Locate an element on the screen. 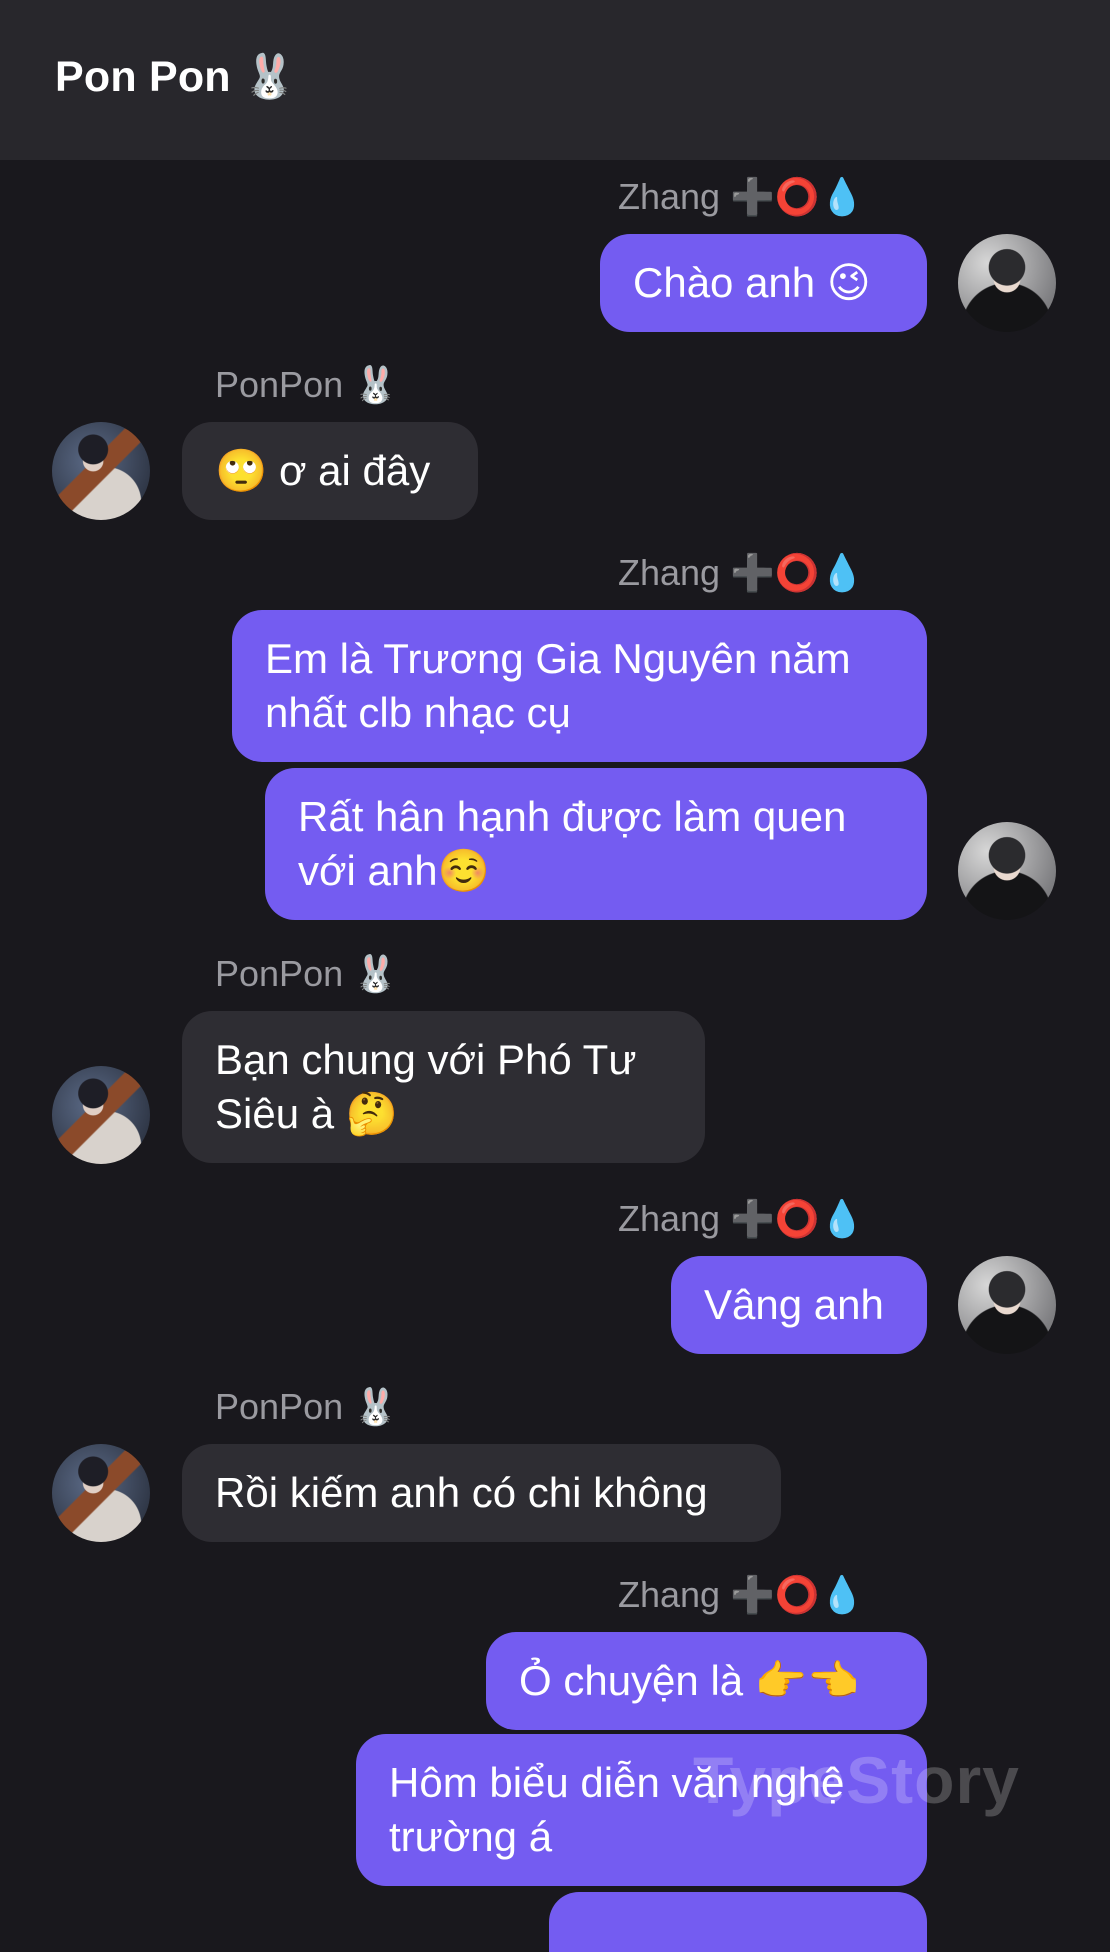  chat-title: Pon Pon 🐰 is located at coordinates (176, 77).